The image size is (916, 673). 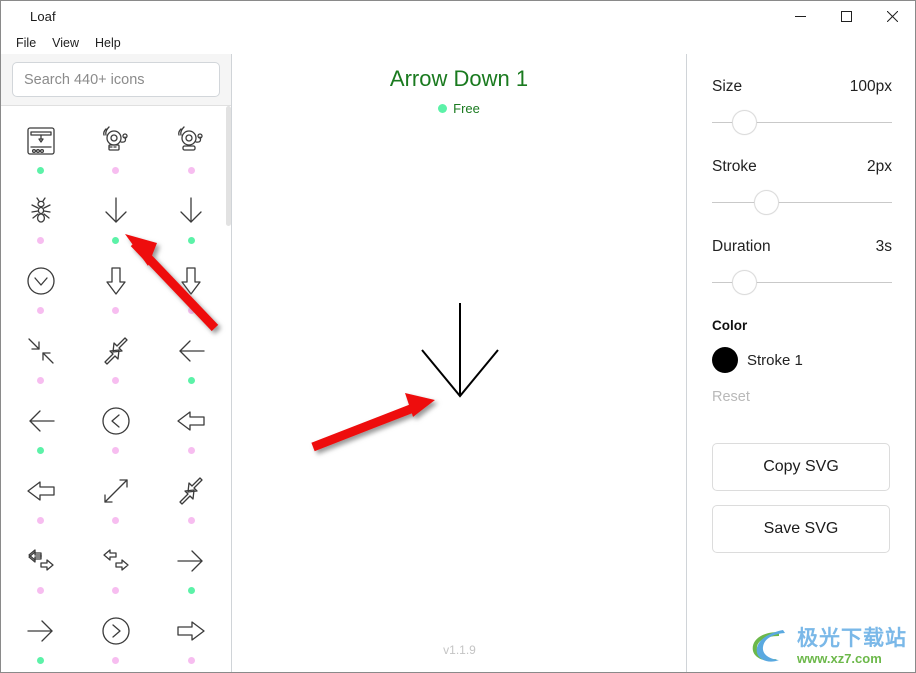 What do you see at coordinates (41, 281) in the screenshot?
I see `arrow-down-circle-icon` at bounding box center [41, 281].